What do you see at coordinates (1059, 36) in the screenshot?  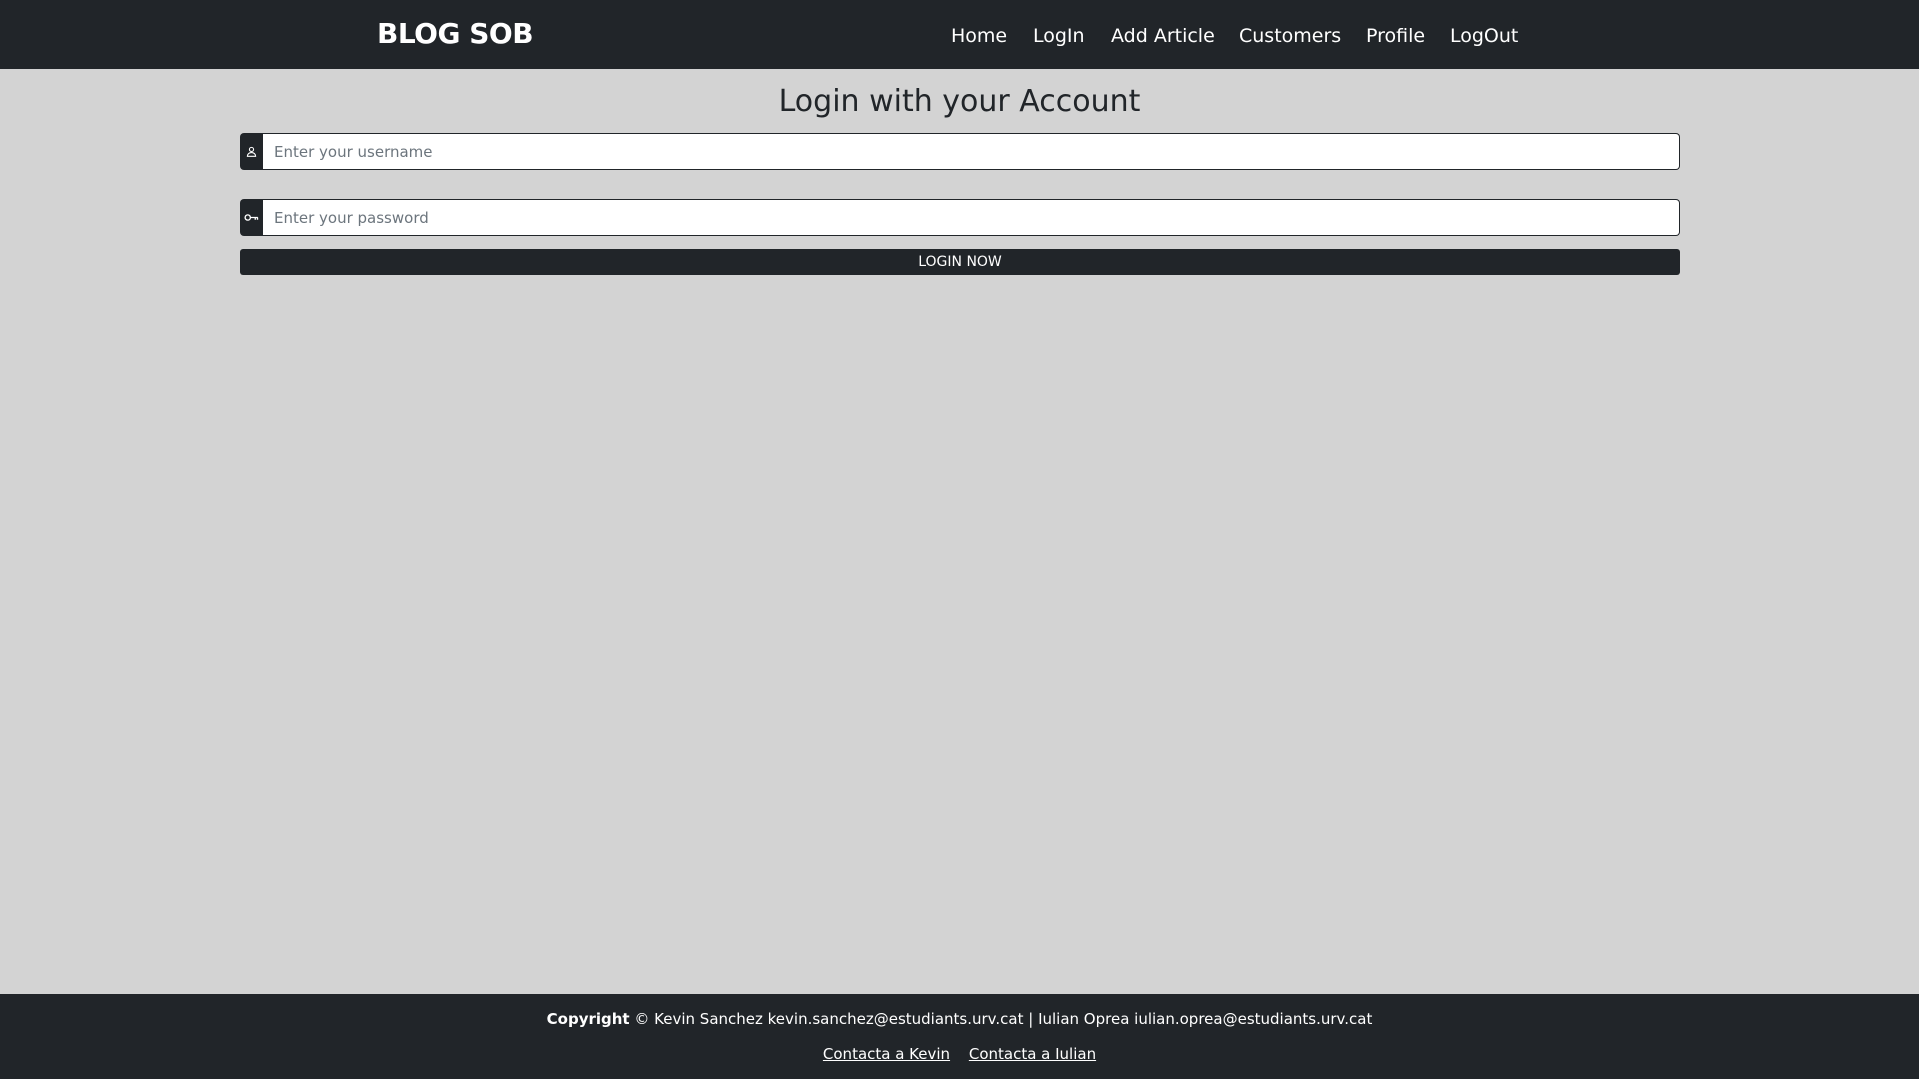 I see `nav-link-login: LogIn` at bounding box center [1059, 36].